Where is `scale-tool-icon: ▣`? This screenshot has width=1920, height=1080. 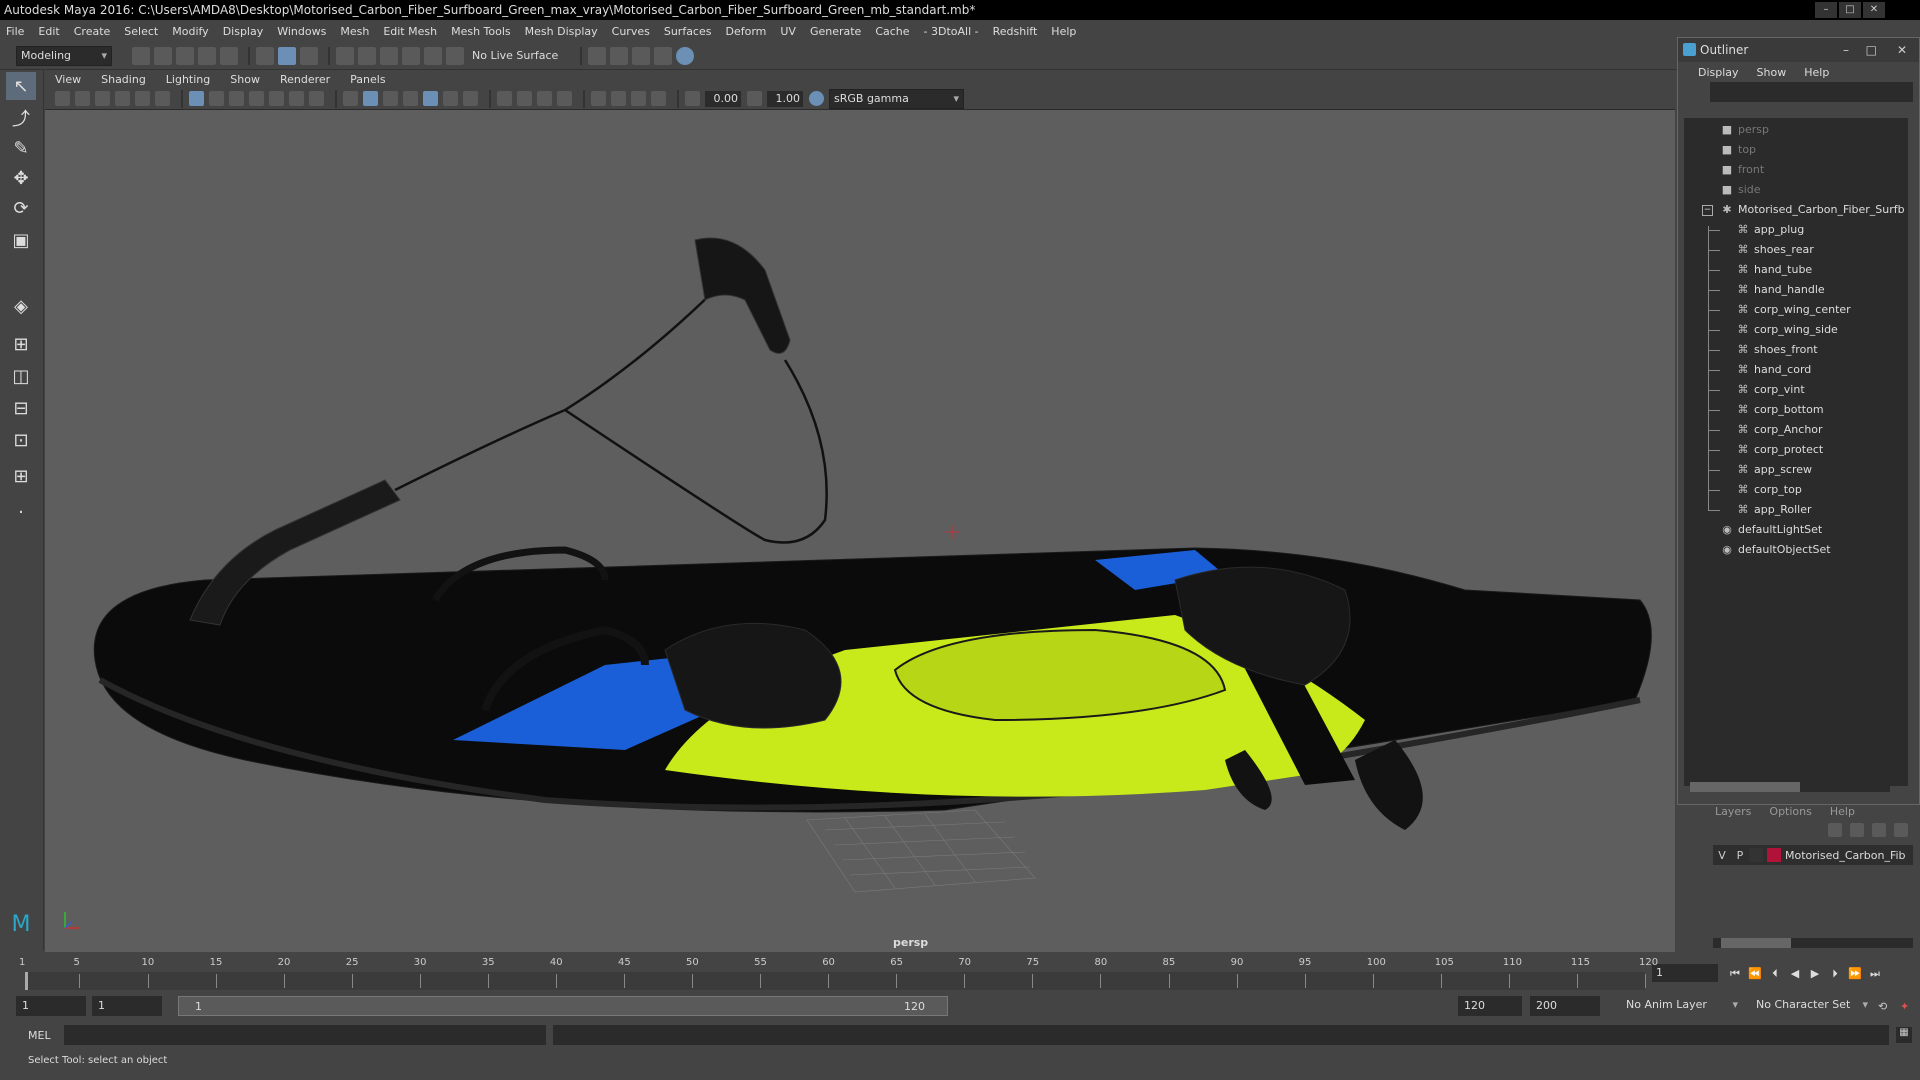 scale-tool-icon: ▣ is located at coordinates (21, 240).